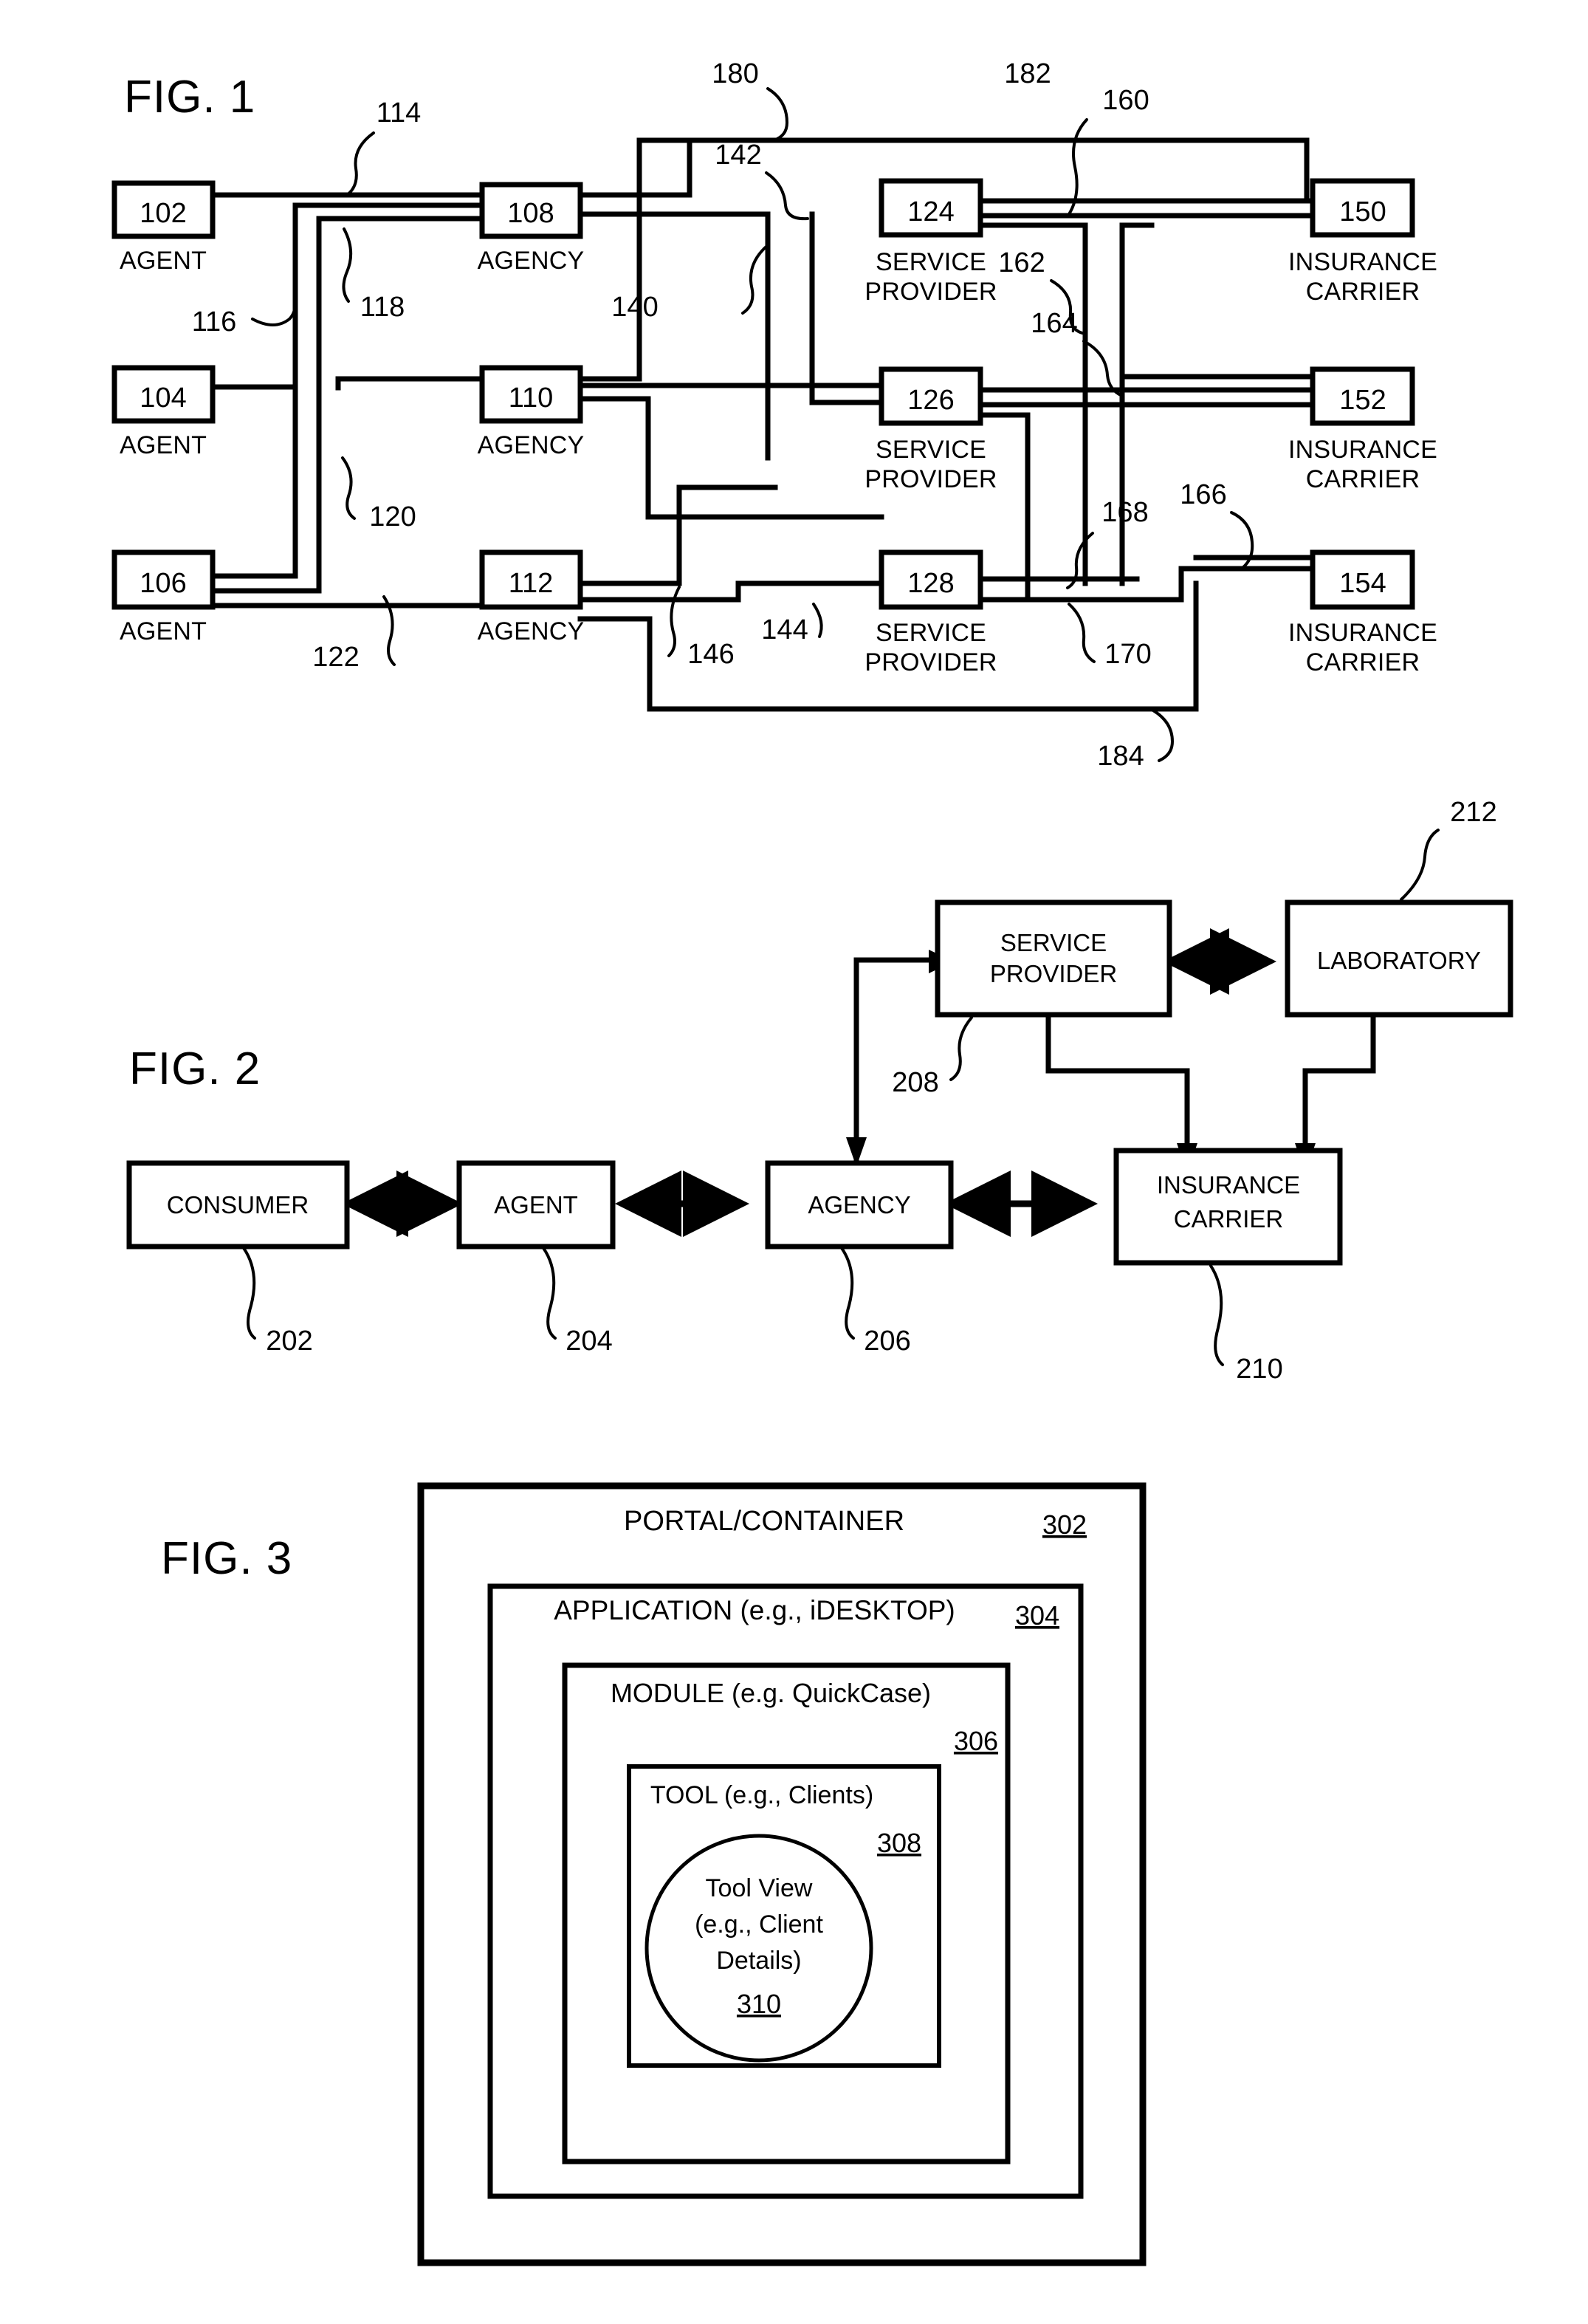 The height and width of the screenshot is (2324, 1588). Describe the element at coordinates (1362, 262) in the screenshot. I see `node-label-150-line1: INSURANCE` at that location.